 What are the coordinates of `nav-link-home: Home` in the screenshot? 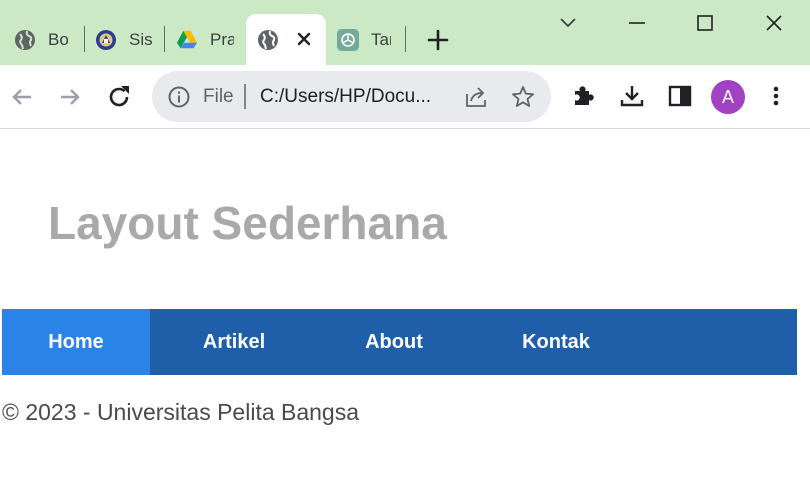 It's located at (76, 342).